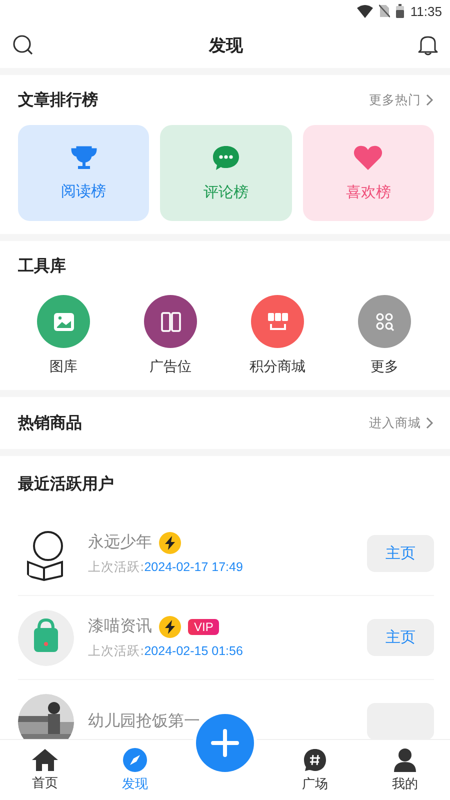  I want to click on last-active-time: 2024-02-17 17:49, so click(193, 567).